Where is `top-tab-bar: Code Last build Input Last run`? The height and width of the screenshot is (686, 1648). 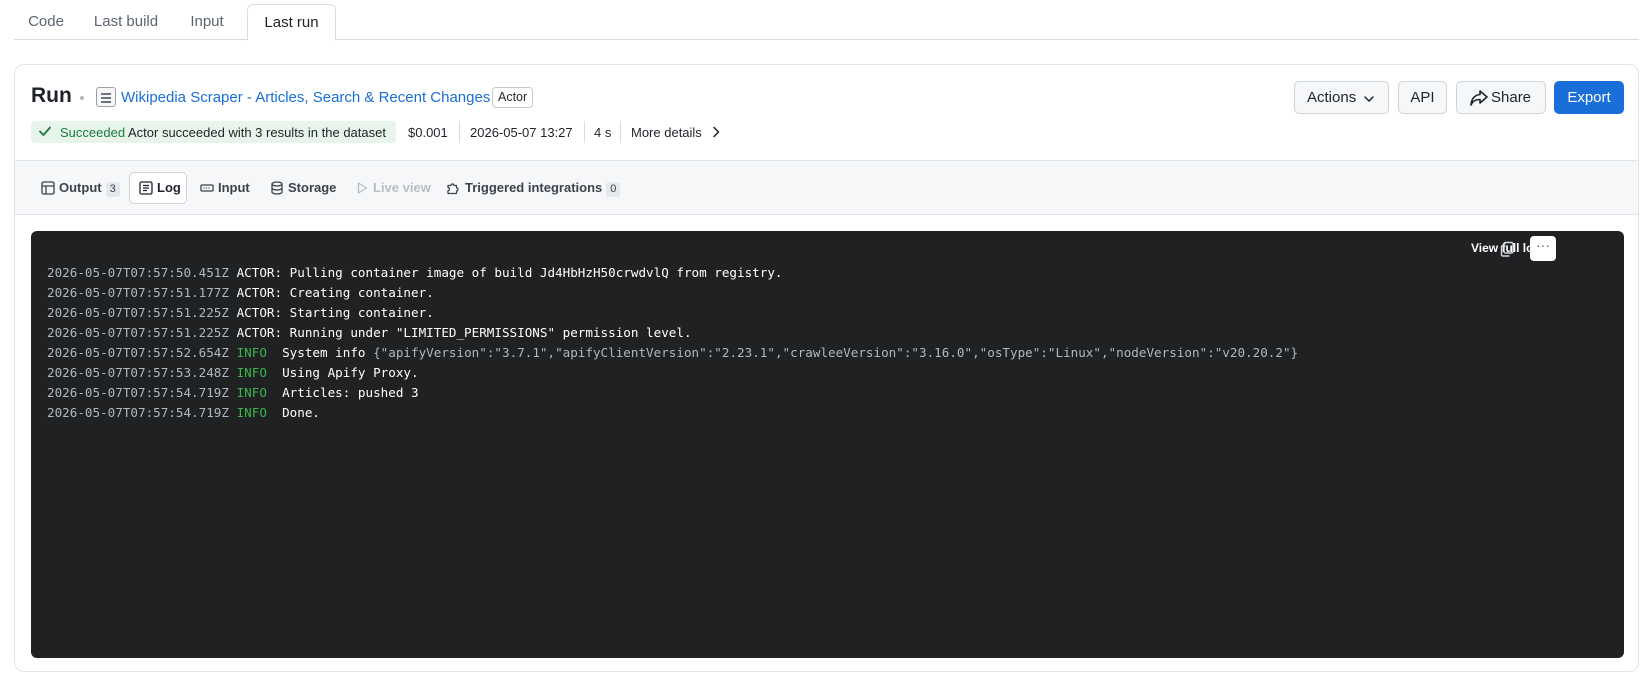 top-tab-bar: Code Last build Input Last run is located at coordinates (826, 22).